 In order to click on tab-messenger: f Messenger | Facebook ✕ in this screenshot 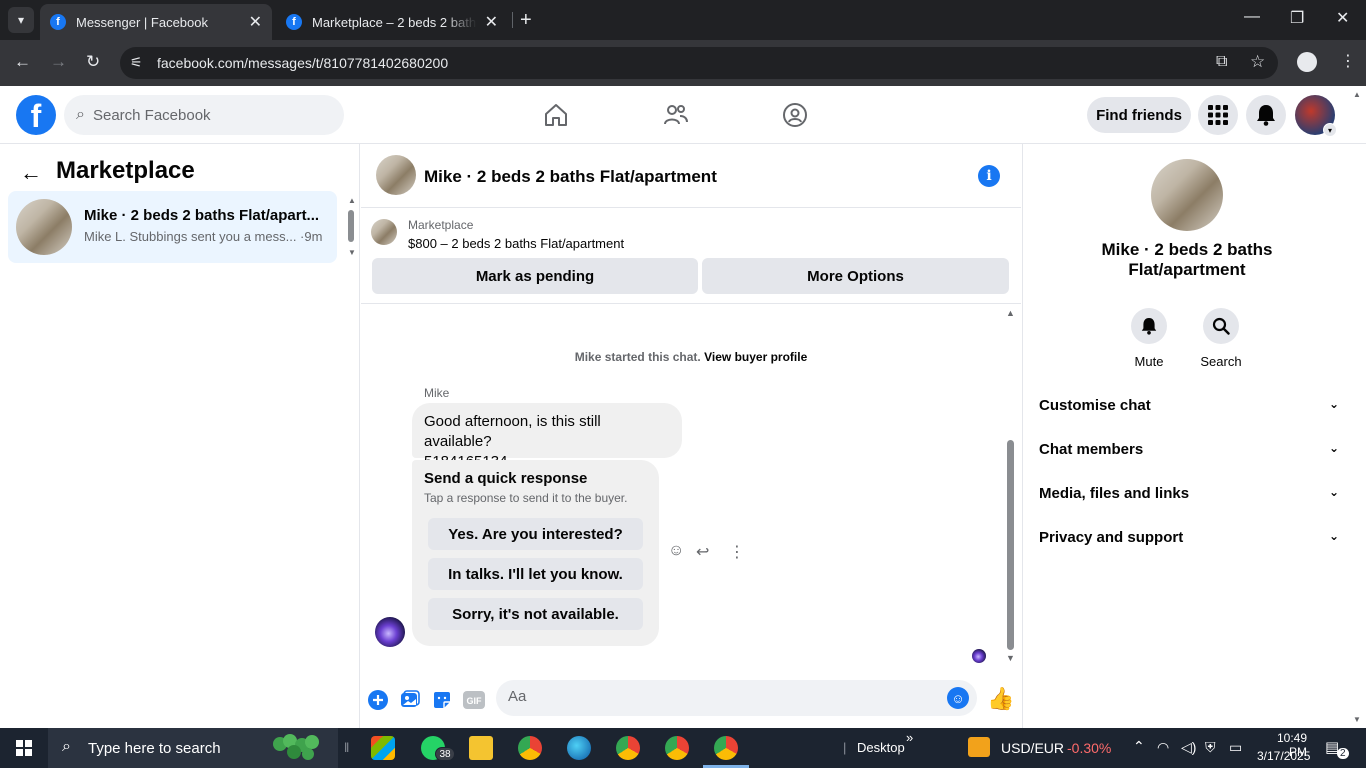, I will do `click(156, 22)`.